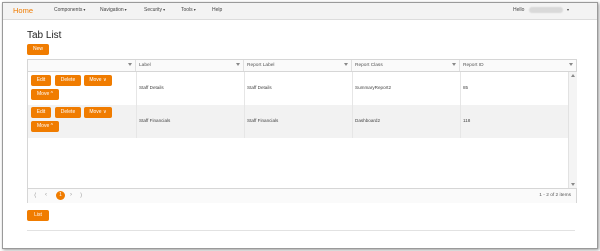 The height and width of the screenshot is (251, 600). I want to click on nav-components-menu: Components▾, so click(69, 10).